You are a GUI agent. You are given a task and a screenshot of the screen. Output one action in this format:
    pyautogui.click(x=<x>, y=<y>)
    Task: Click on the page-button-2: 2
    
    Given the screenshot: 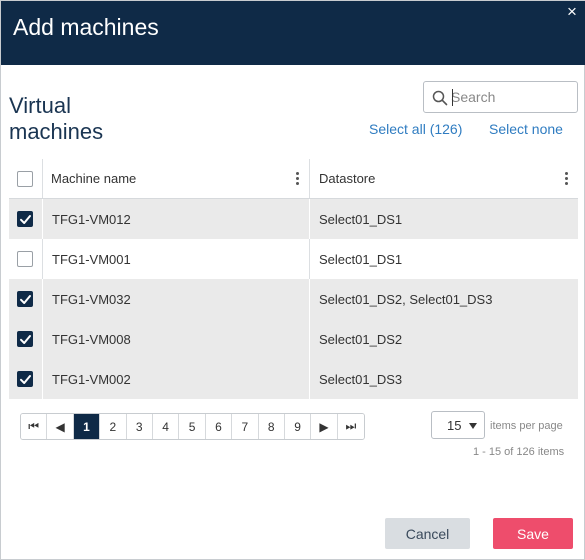 What is the action you would take?
    pyautogui.click(x=113, y=426)
    